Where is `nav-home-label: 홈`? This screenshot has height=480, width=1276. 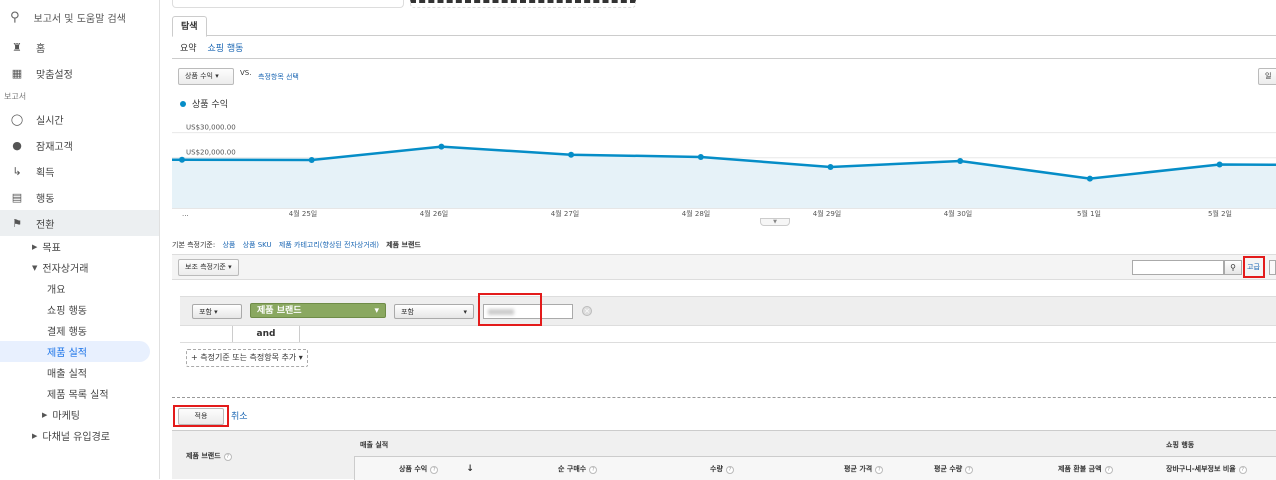 nav-home-label: 홈 is located at coordinates (41, 49).